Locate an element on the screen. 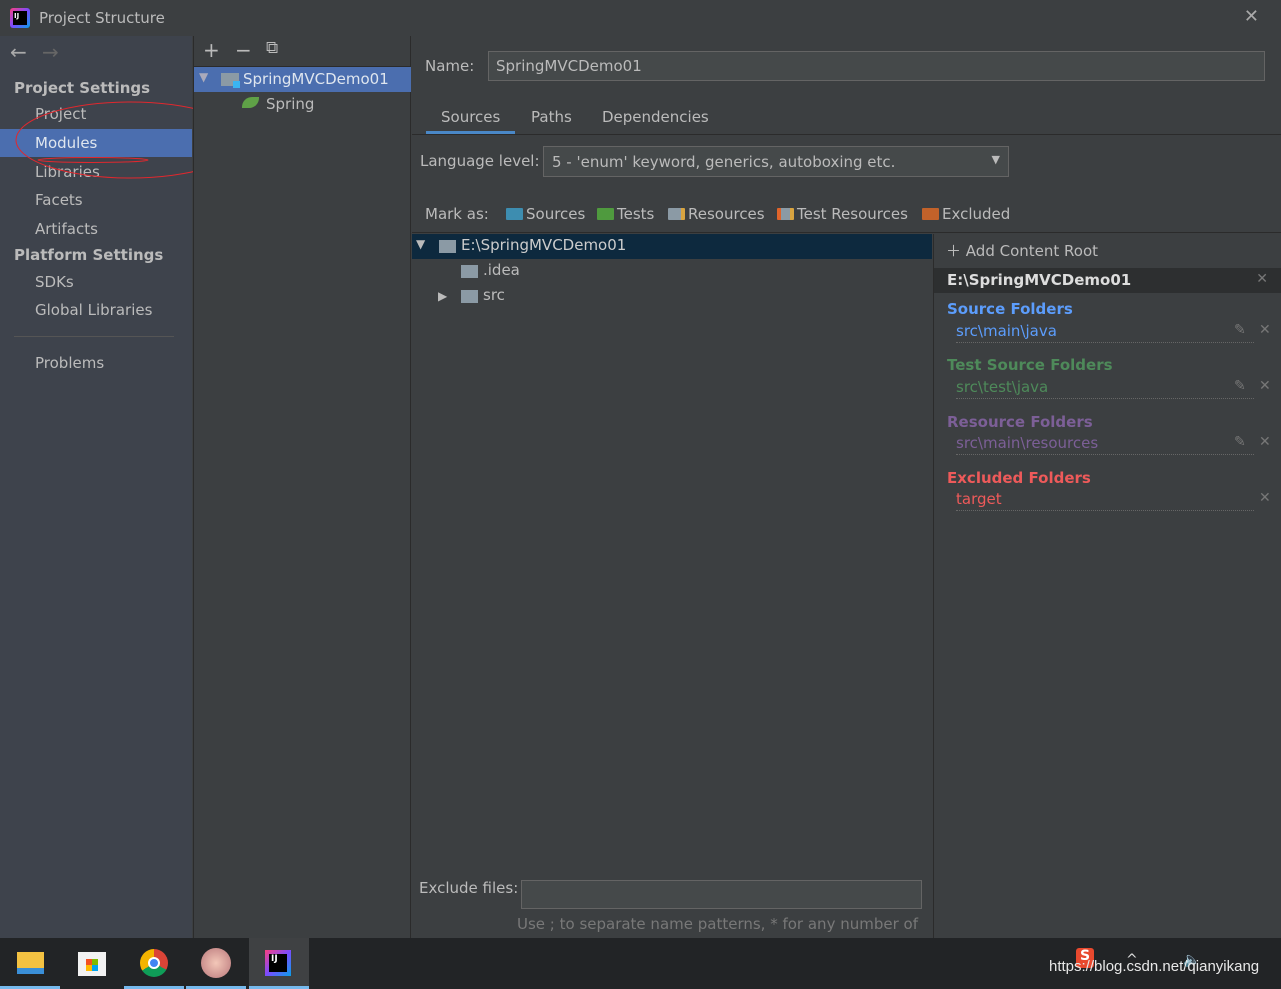  mark-test-resources-button: Test Resources is located at coordinates (842, 214).